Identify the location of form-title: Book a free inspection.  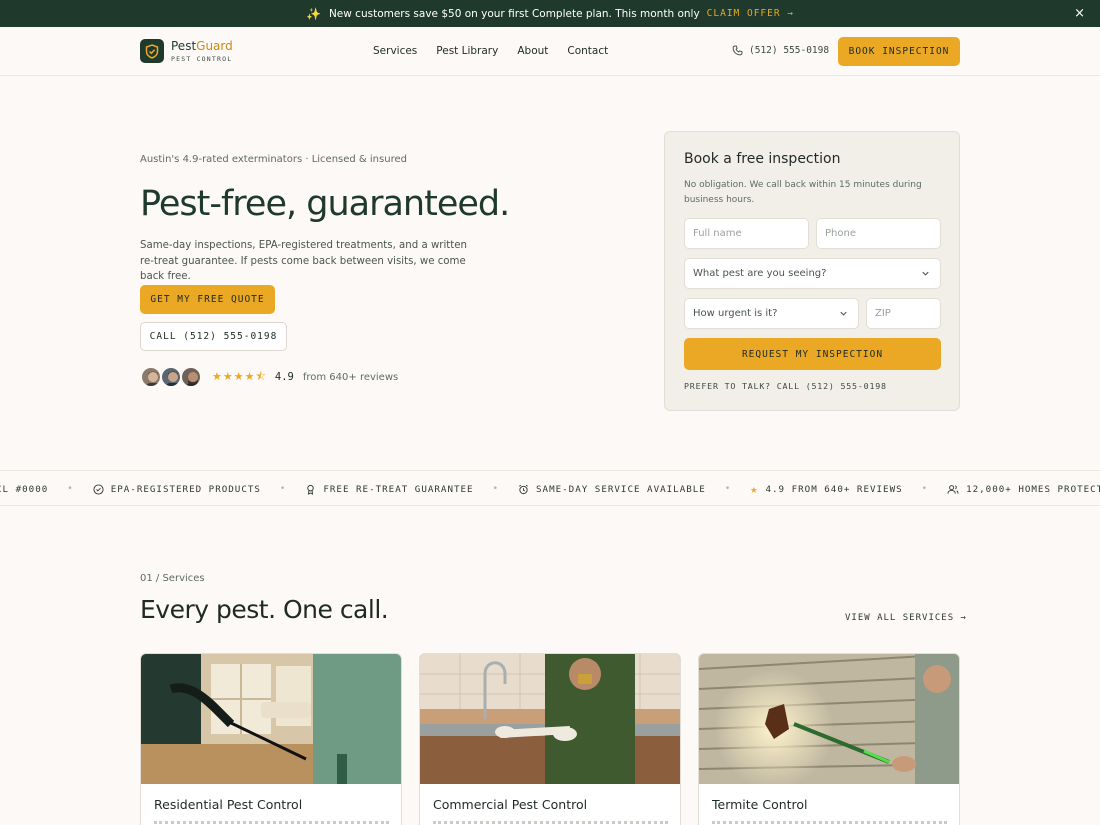
(762, 159).